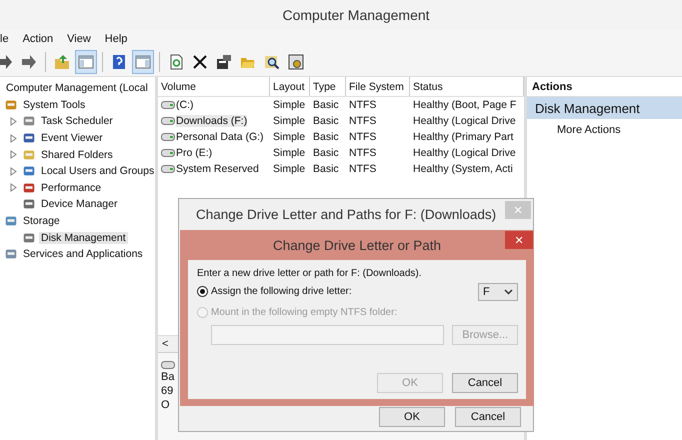  What do you see at coordinates (200, 62) in the screenshot?
I see `delete-icon` at bounding box center [200, 62].